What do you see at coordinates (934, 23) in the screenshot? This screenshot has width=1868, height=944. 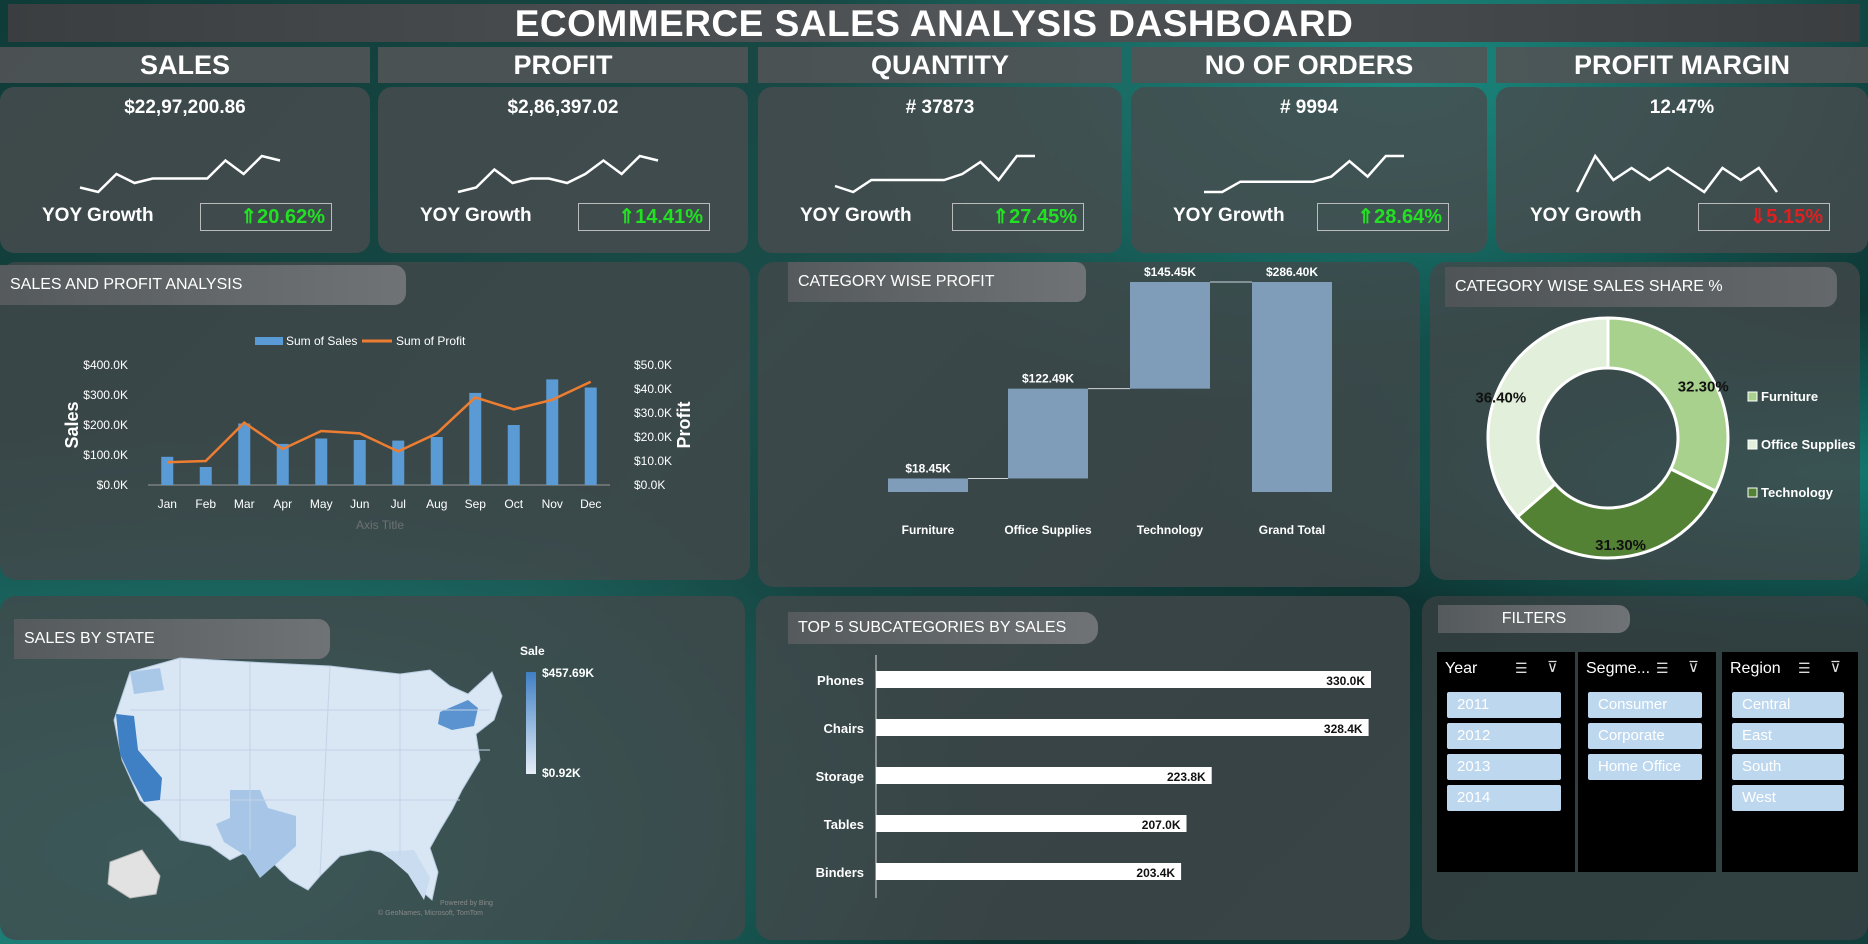 I see `dashboard-title: ECOMMERCE SALES ANALYSIS DASHBOARD` at bounding box center [934, 23].